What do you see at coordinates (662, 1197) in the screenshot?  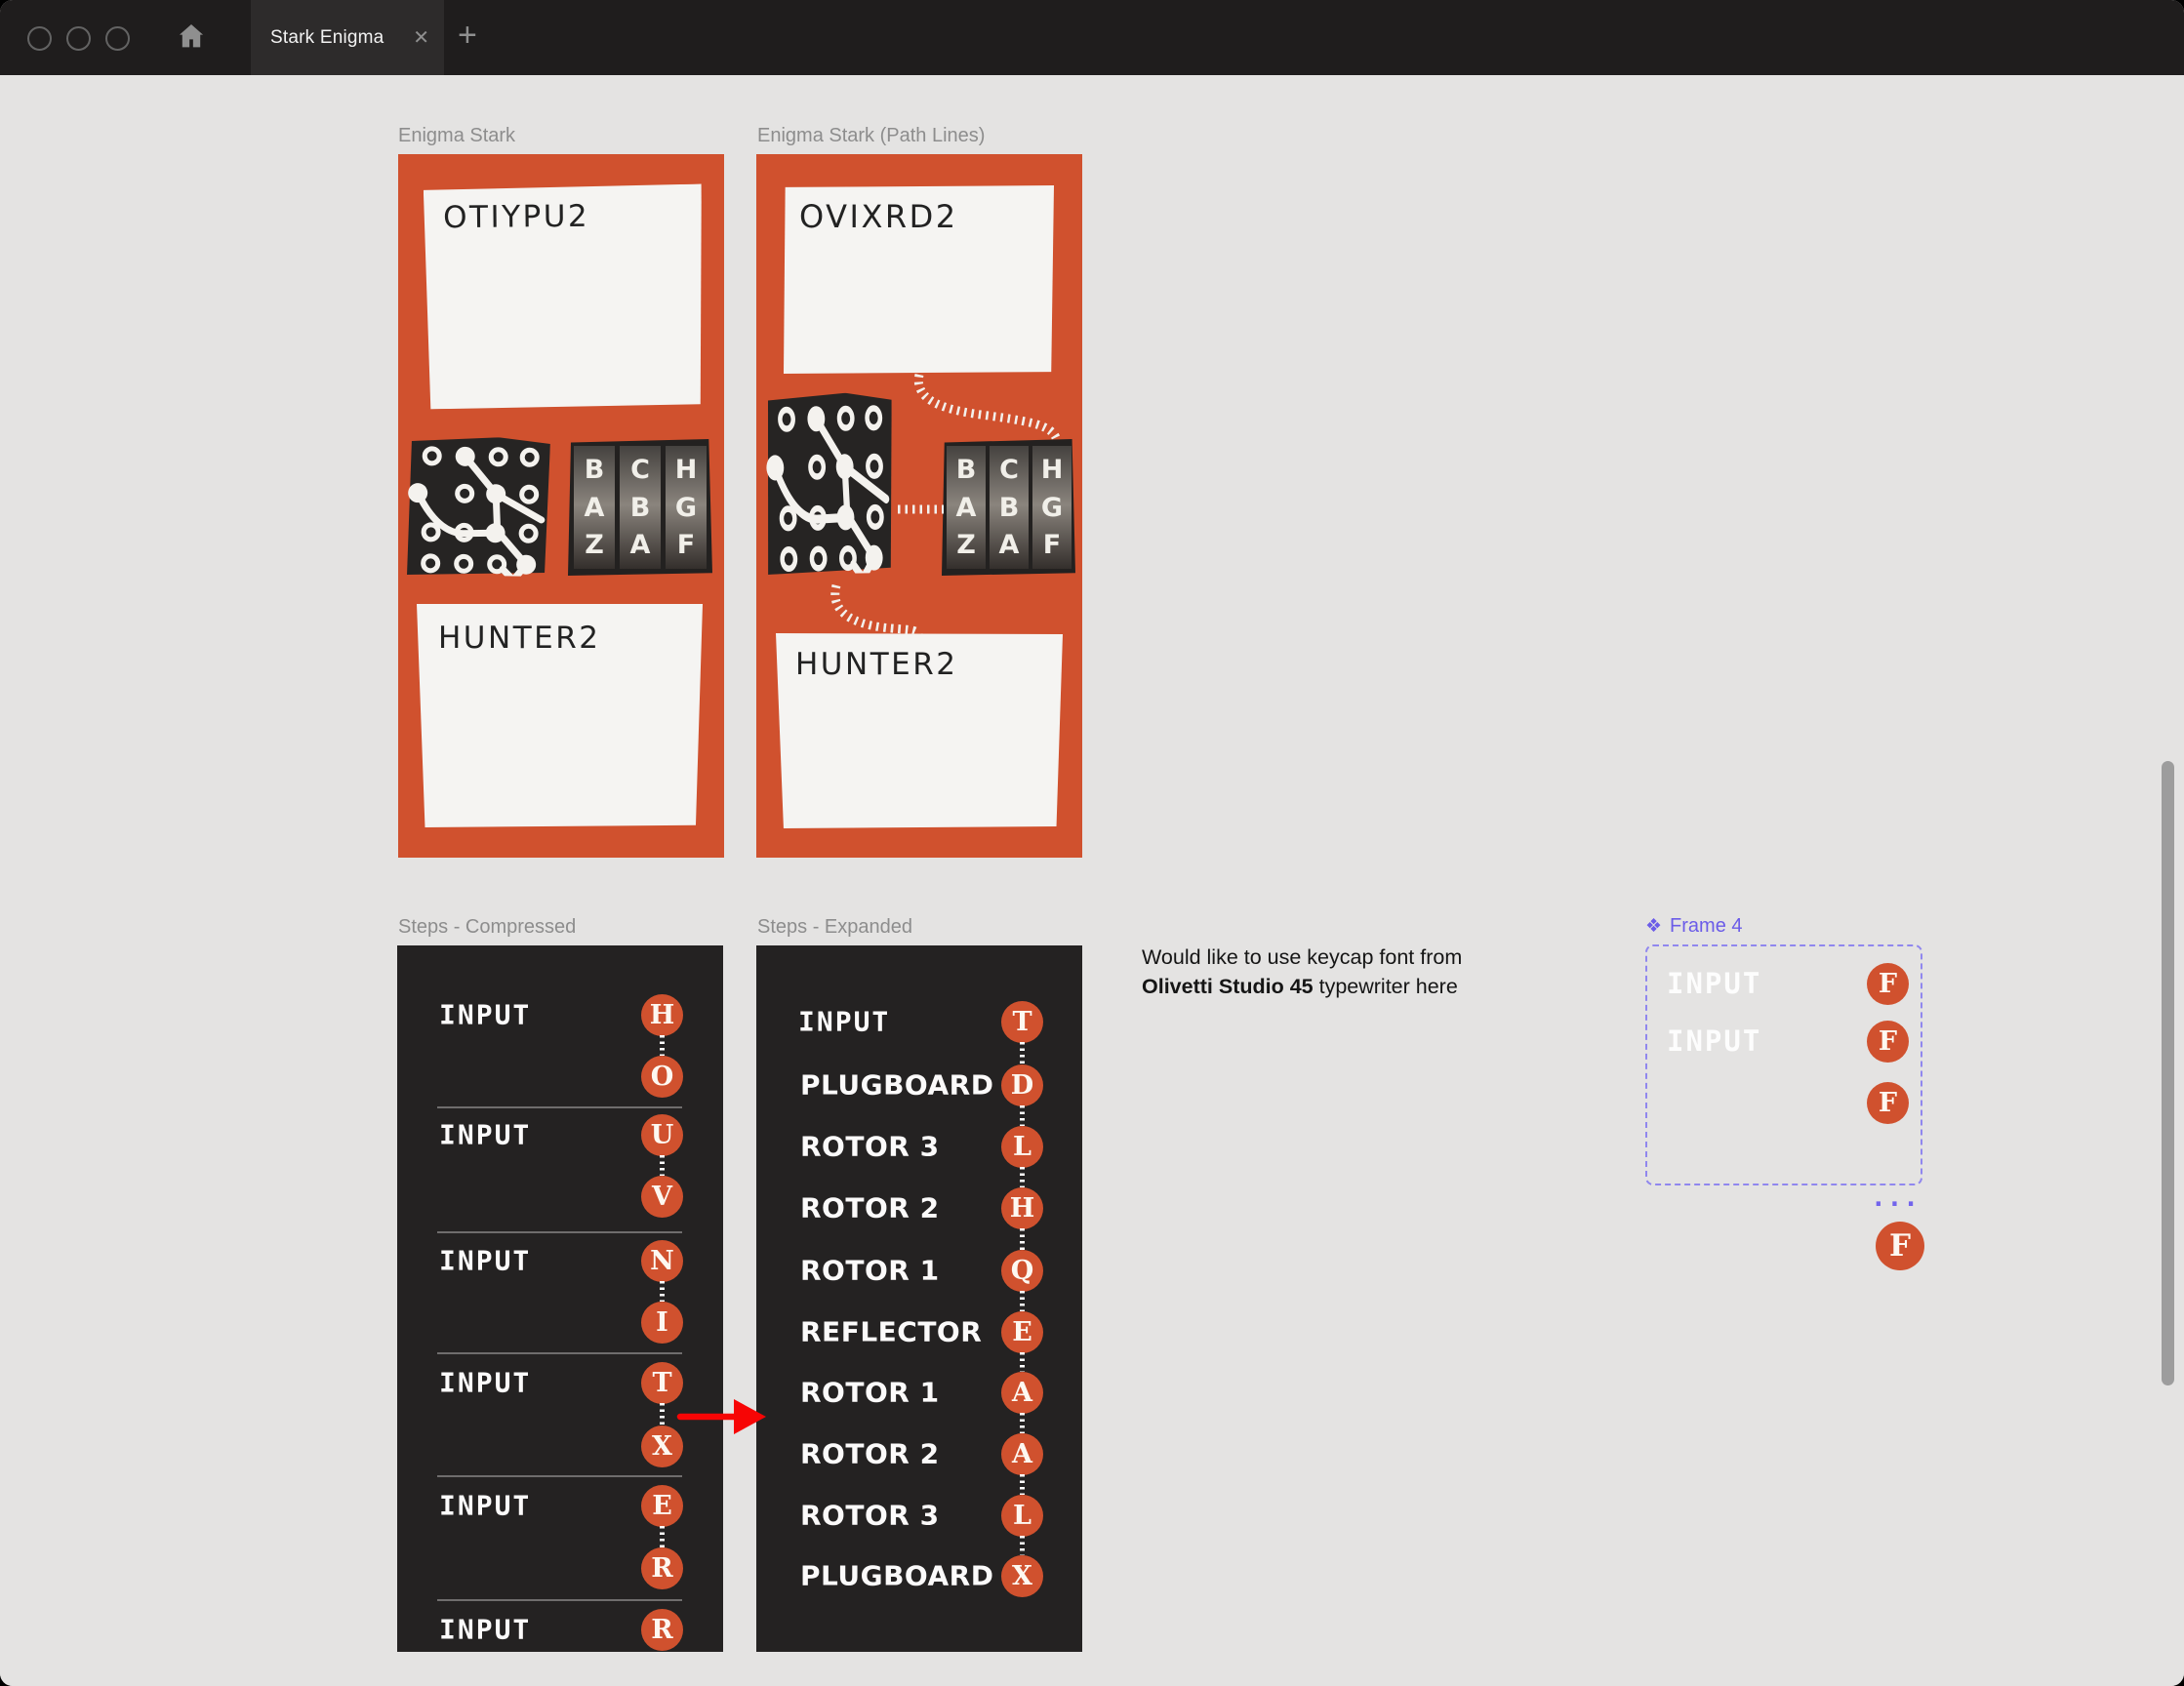 I see `keycap-letter: V` at bounding box center [662, 1197].